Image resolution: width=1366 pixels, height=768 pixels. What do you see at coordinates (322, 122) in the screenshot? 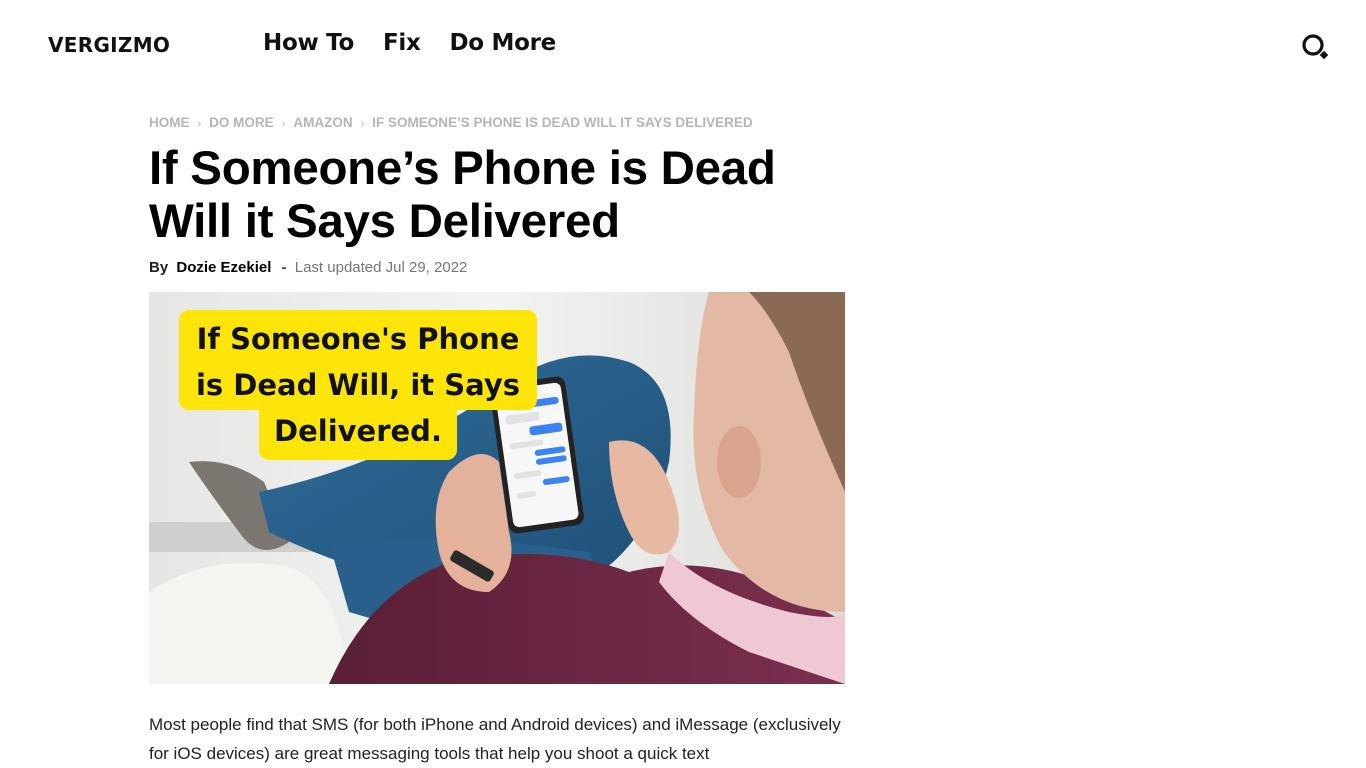
I see `breadcrumb-amazon: AMAZON` at bounding box center [322, 122].